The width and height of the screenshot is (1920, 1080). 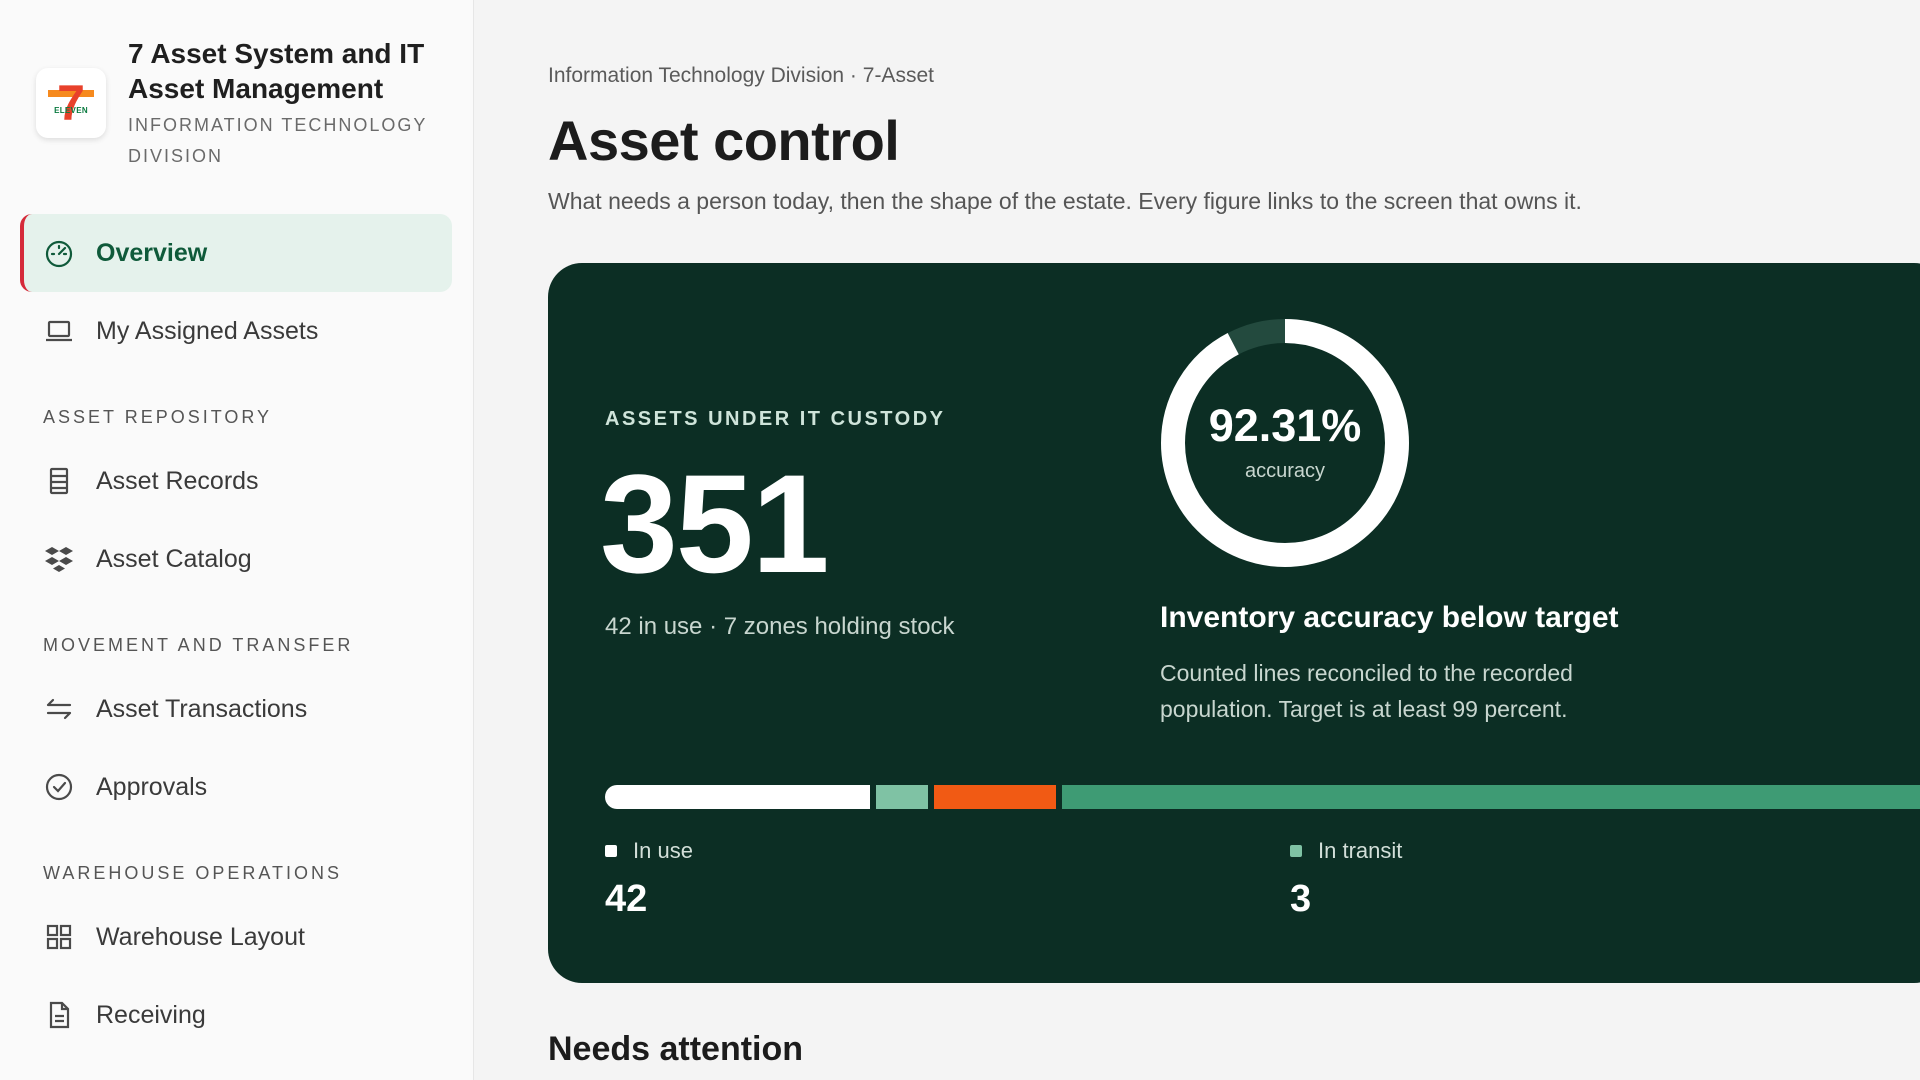 I want to click on sidebar-item-warehouse-layout: Warehouse Layout, so click(x=236, y=937).